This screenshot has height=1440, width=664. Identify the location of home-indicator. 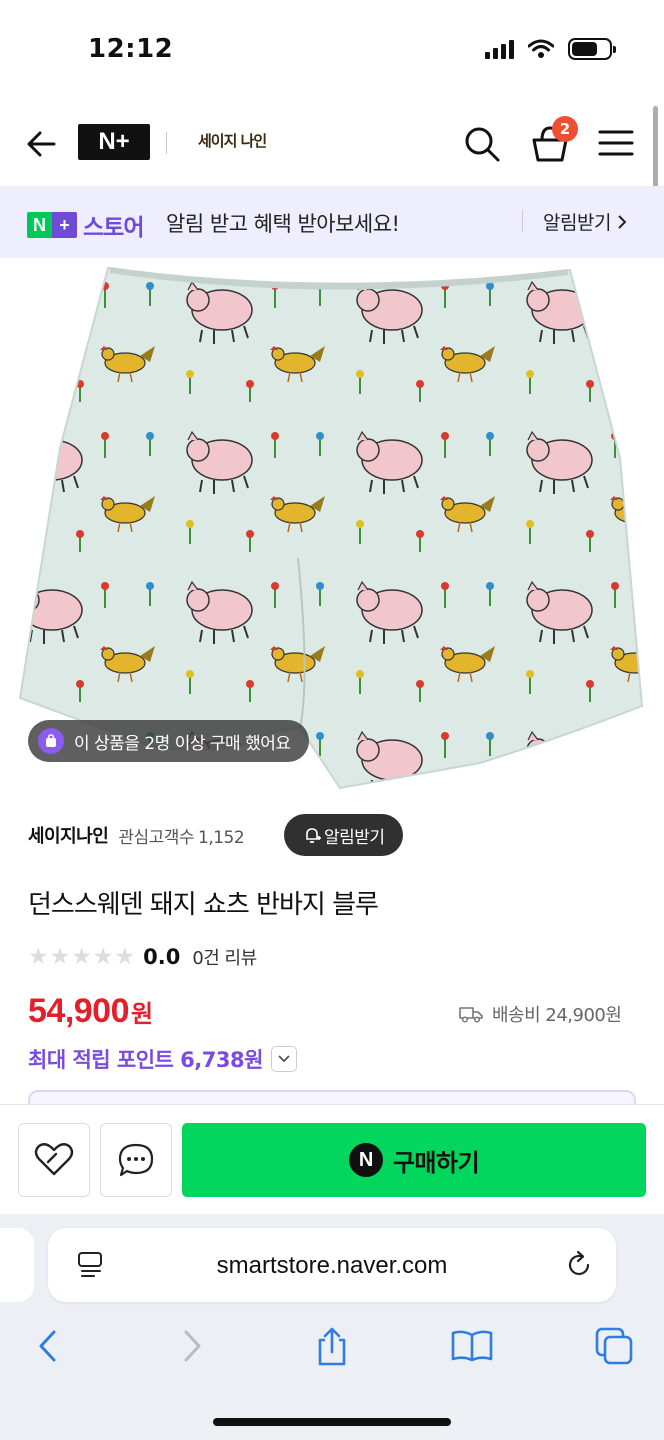
(332, 1422).